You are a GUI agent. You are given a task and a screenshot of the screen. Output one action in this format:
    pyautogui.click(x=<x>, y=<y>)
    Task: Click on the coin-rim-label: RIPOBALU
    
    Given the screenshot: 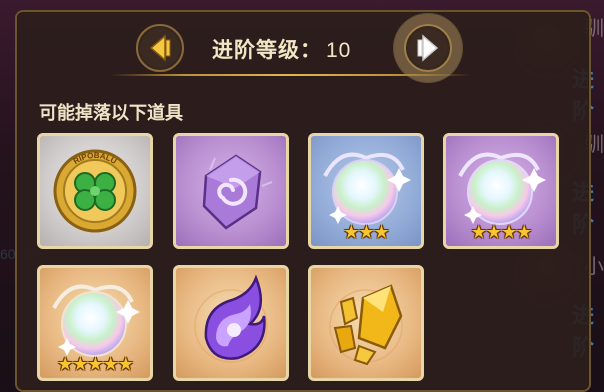 What is the action you would take?
    pyautogui.click(x=95, y=158)
    